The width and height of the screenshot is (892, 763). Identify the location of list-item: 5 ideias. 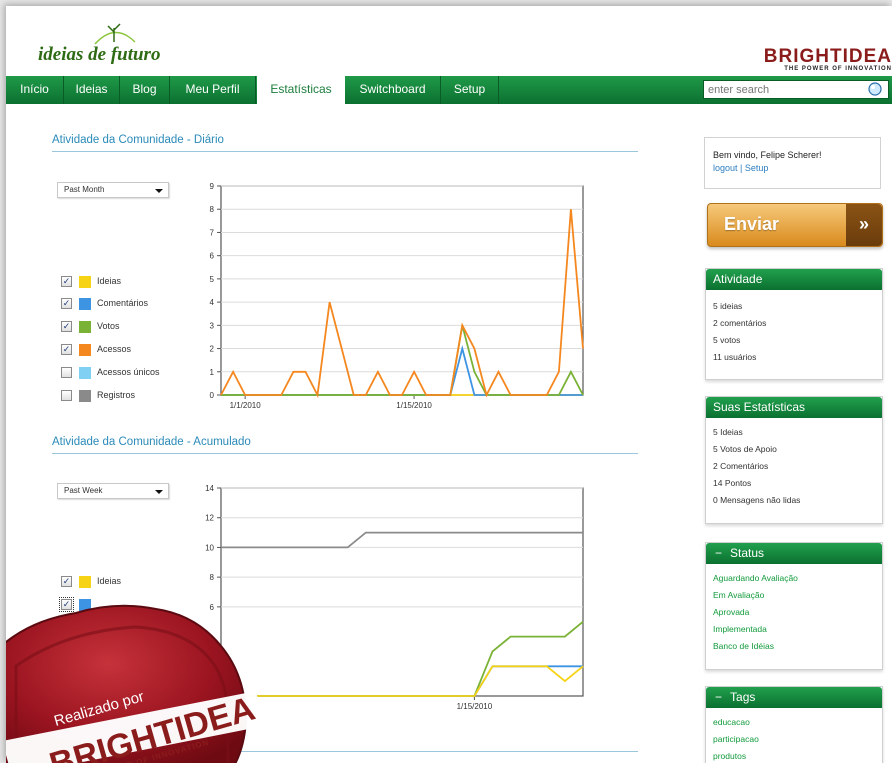
(728, 306).